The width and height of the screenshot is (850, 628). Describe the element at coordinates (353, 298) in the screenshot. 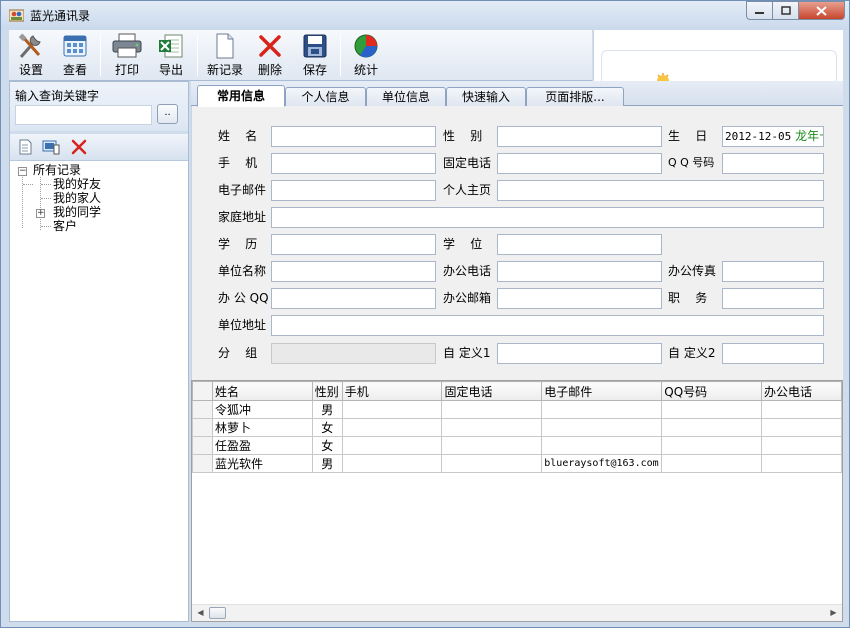

I see `office-qq-field` at that location.